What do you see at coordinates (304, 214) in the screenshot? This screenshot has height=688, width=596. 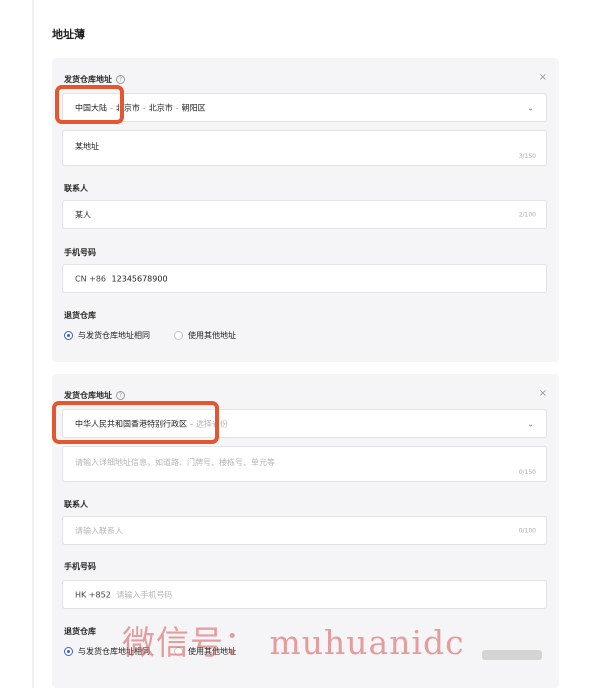 I see `contact-input: 某人 2/100` at bounding box center [304, 214].